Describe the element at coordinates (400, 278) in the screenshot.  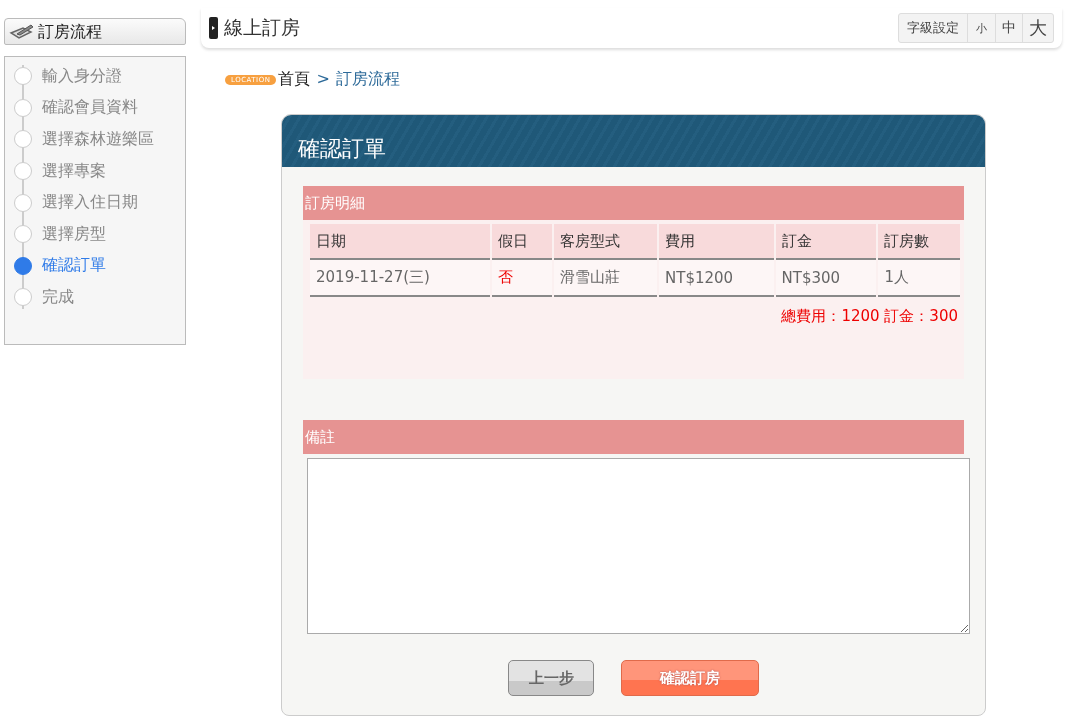
I see `table-cell: 2019-11-27(三)` at that location.